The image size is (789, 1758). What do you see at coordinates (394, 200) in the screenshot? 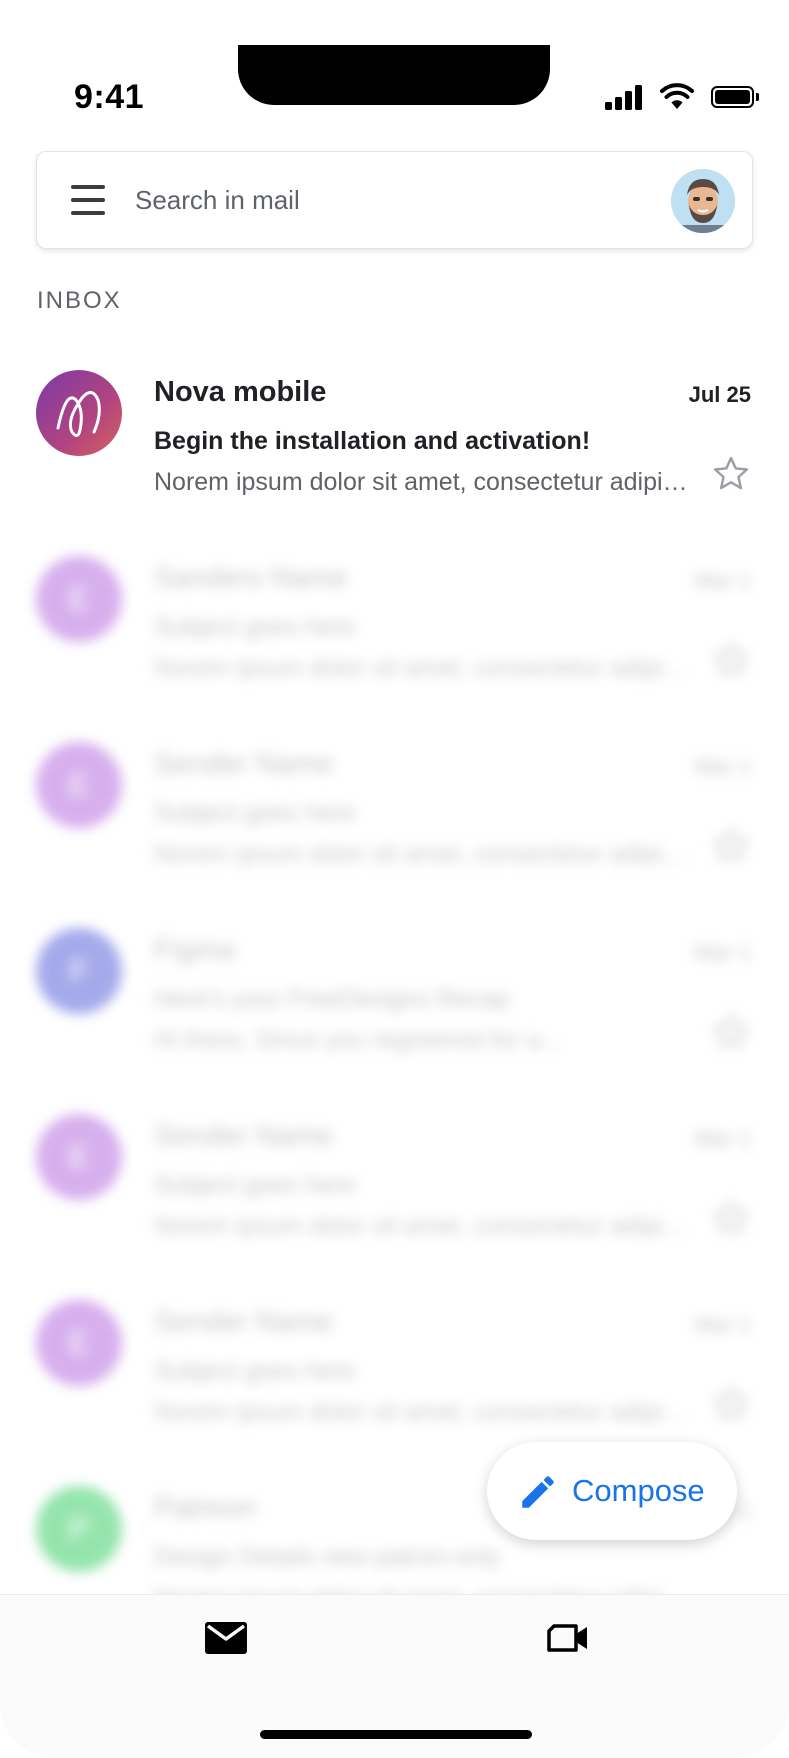
I see `search-bar: Search in mail` at bounding box center [394, 200].